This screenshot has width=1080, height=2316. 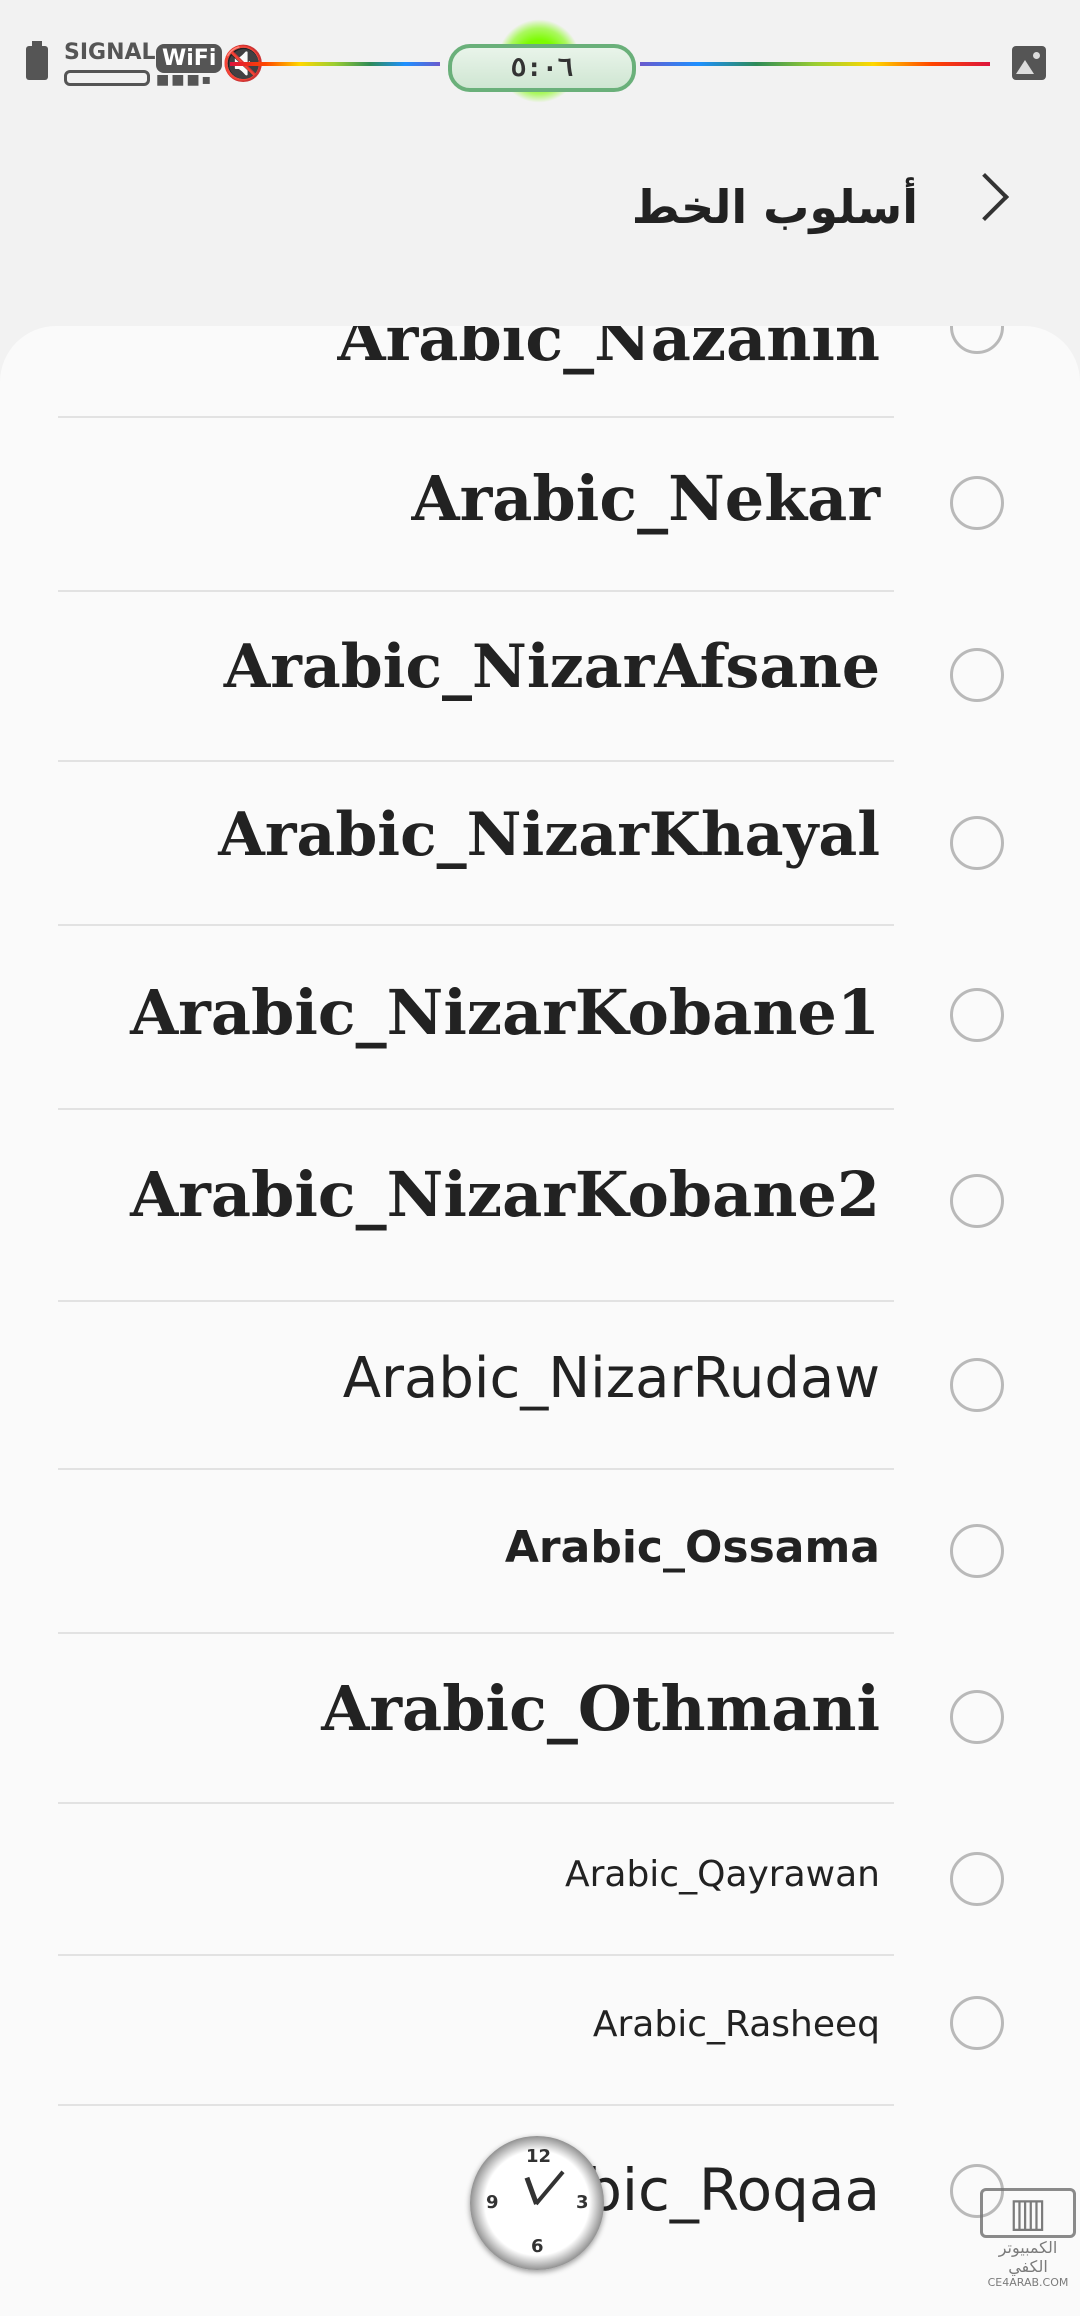 I want to click on clock-minute-hand, so click(x=549, y=2188).